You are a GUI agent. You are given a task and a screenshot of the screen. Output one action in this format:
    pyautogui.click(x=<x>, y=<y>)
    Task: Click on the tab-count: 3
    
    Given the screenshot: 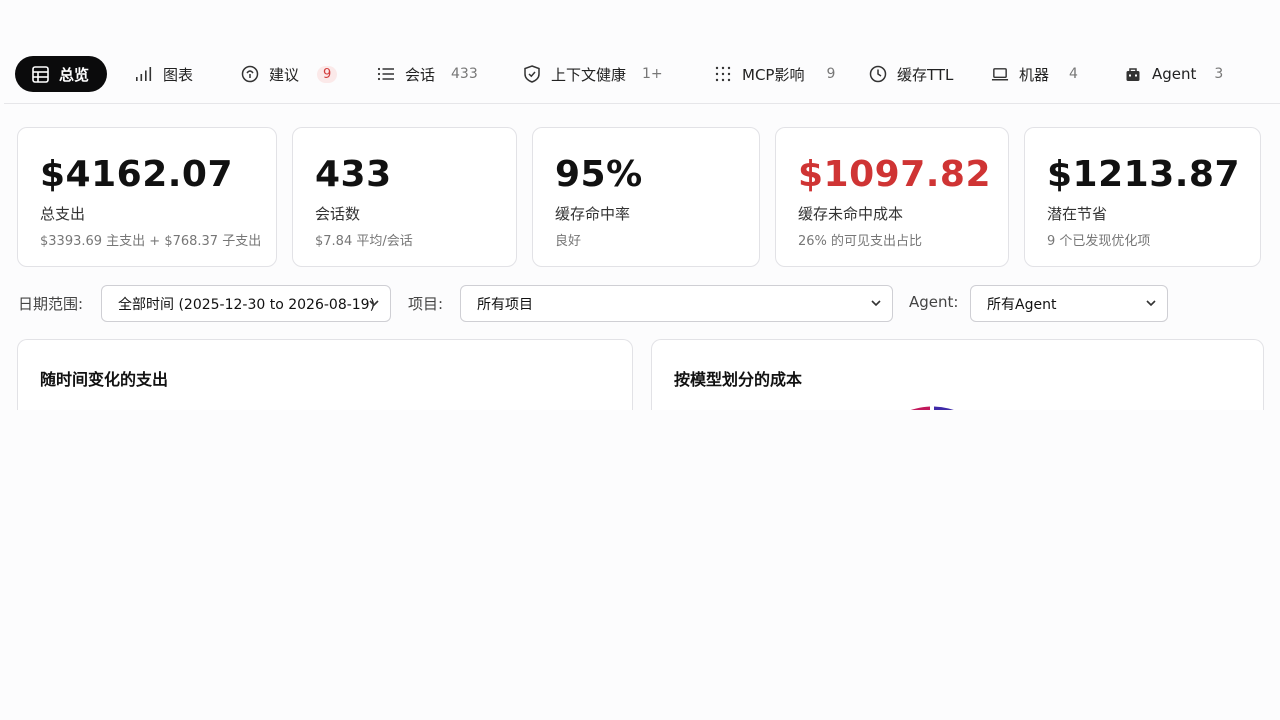 What is the action you would take?
    pyautogui.click(x=1219, y=74)
    